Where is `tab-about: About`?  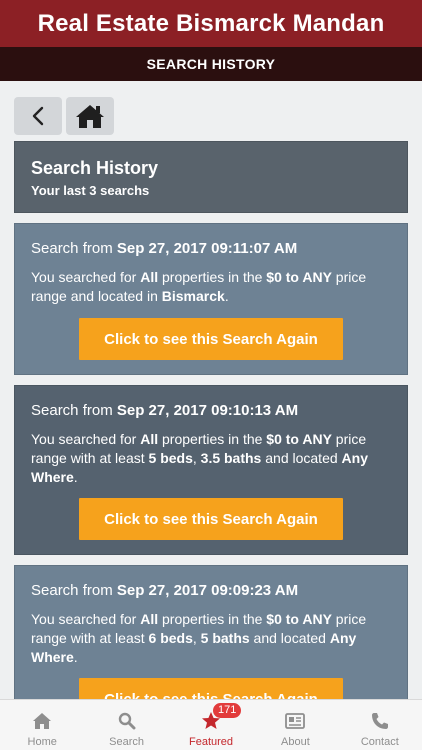
tab-about: About is located at coordinates (295, 725).